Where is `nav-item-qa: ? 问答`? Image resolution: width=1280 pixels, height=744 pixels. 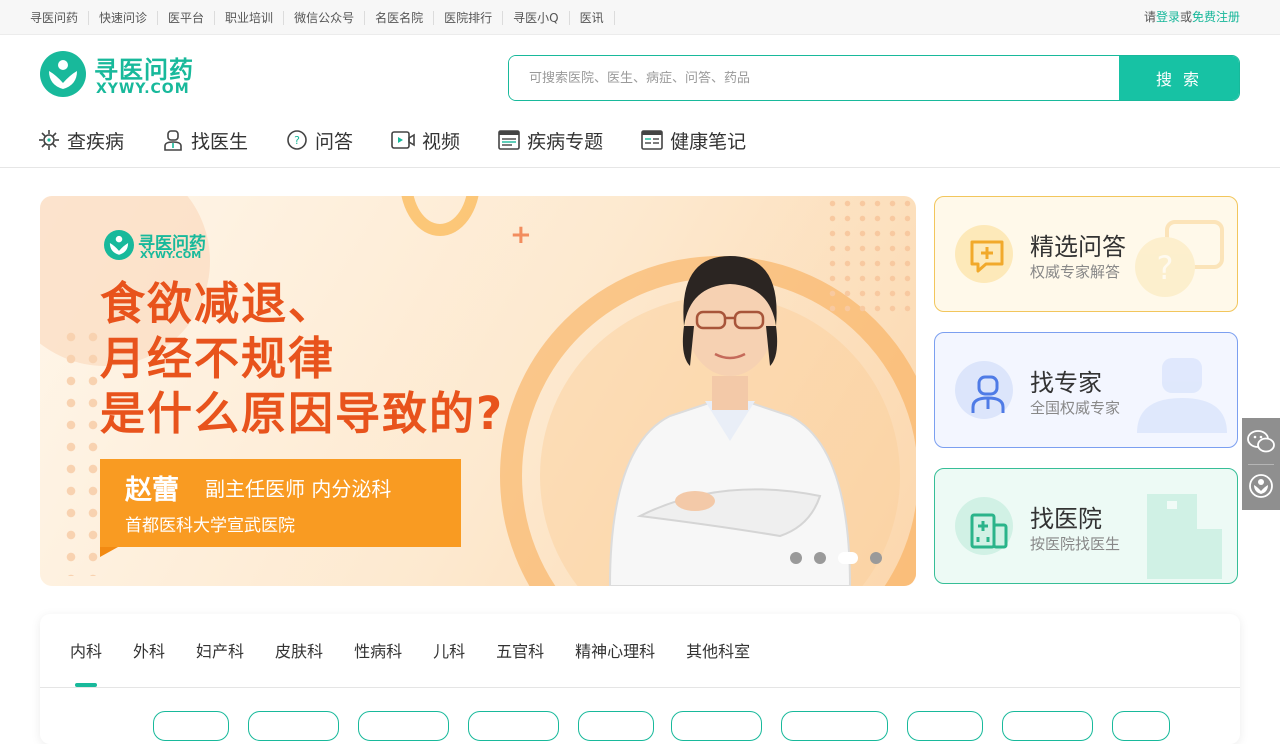
nav-item-qa: ? 问答 is located at coordinates (319, 140).